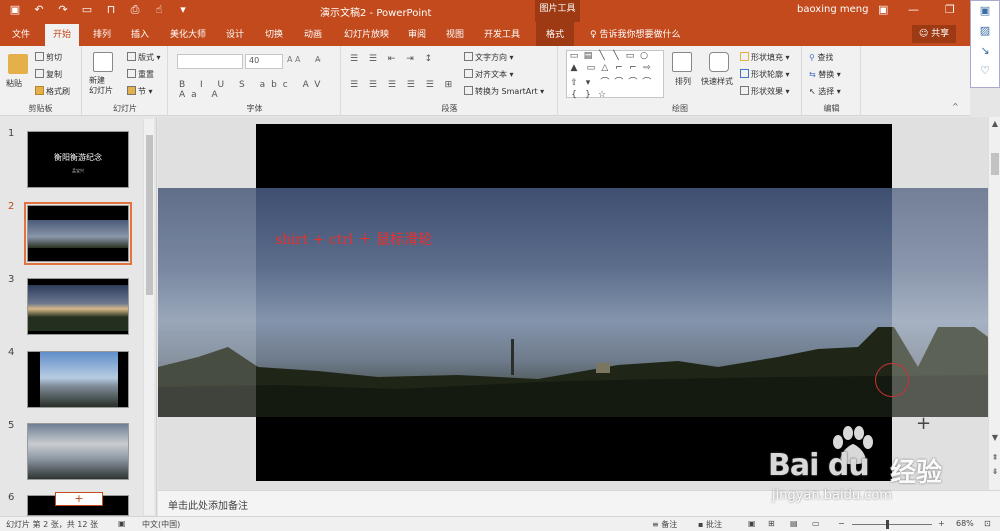 Image resolution: width=1000 pixels, height=531 pixels. What do you see at coordinates (950, 9) in the screenshot?
I see `restore-icon: ❐` at bounding box center [950, 9].